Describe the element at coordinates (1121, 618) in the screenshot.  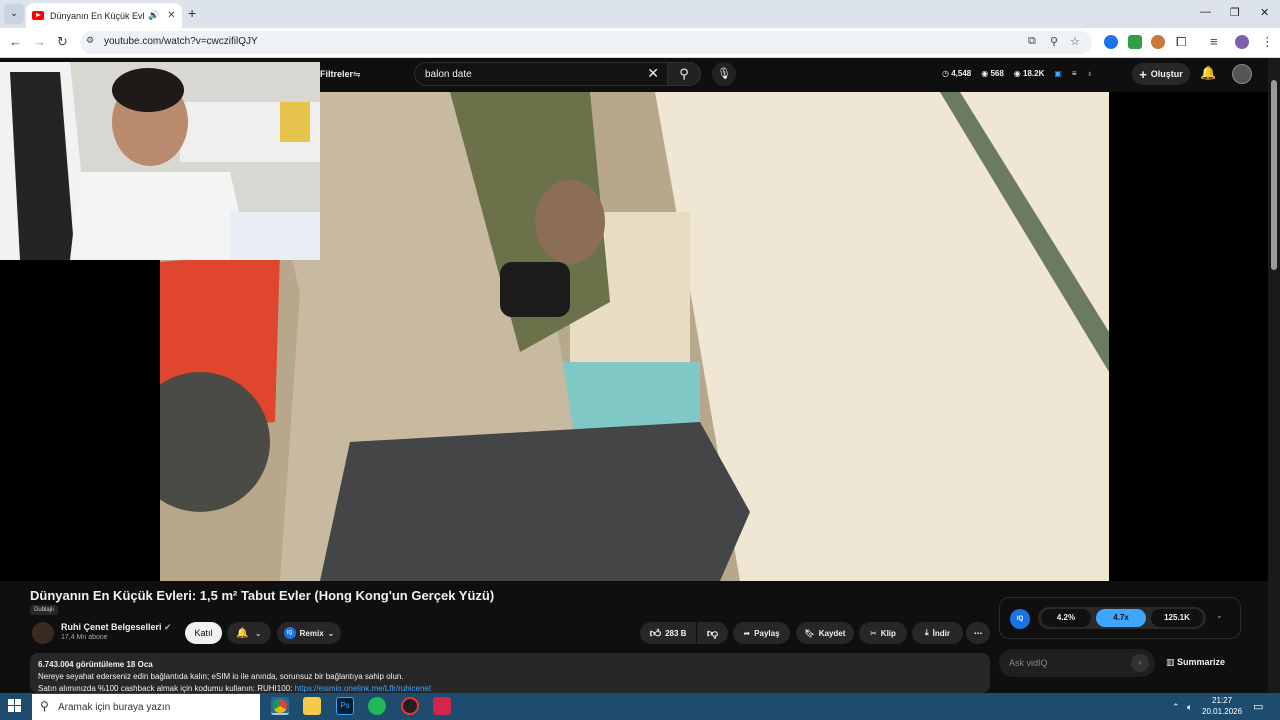
I see `vidiq-stat-active: 4.7x` at that location.